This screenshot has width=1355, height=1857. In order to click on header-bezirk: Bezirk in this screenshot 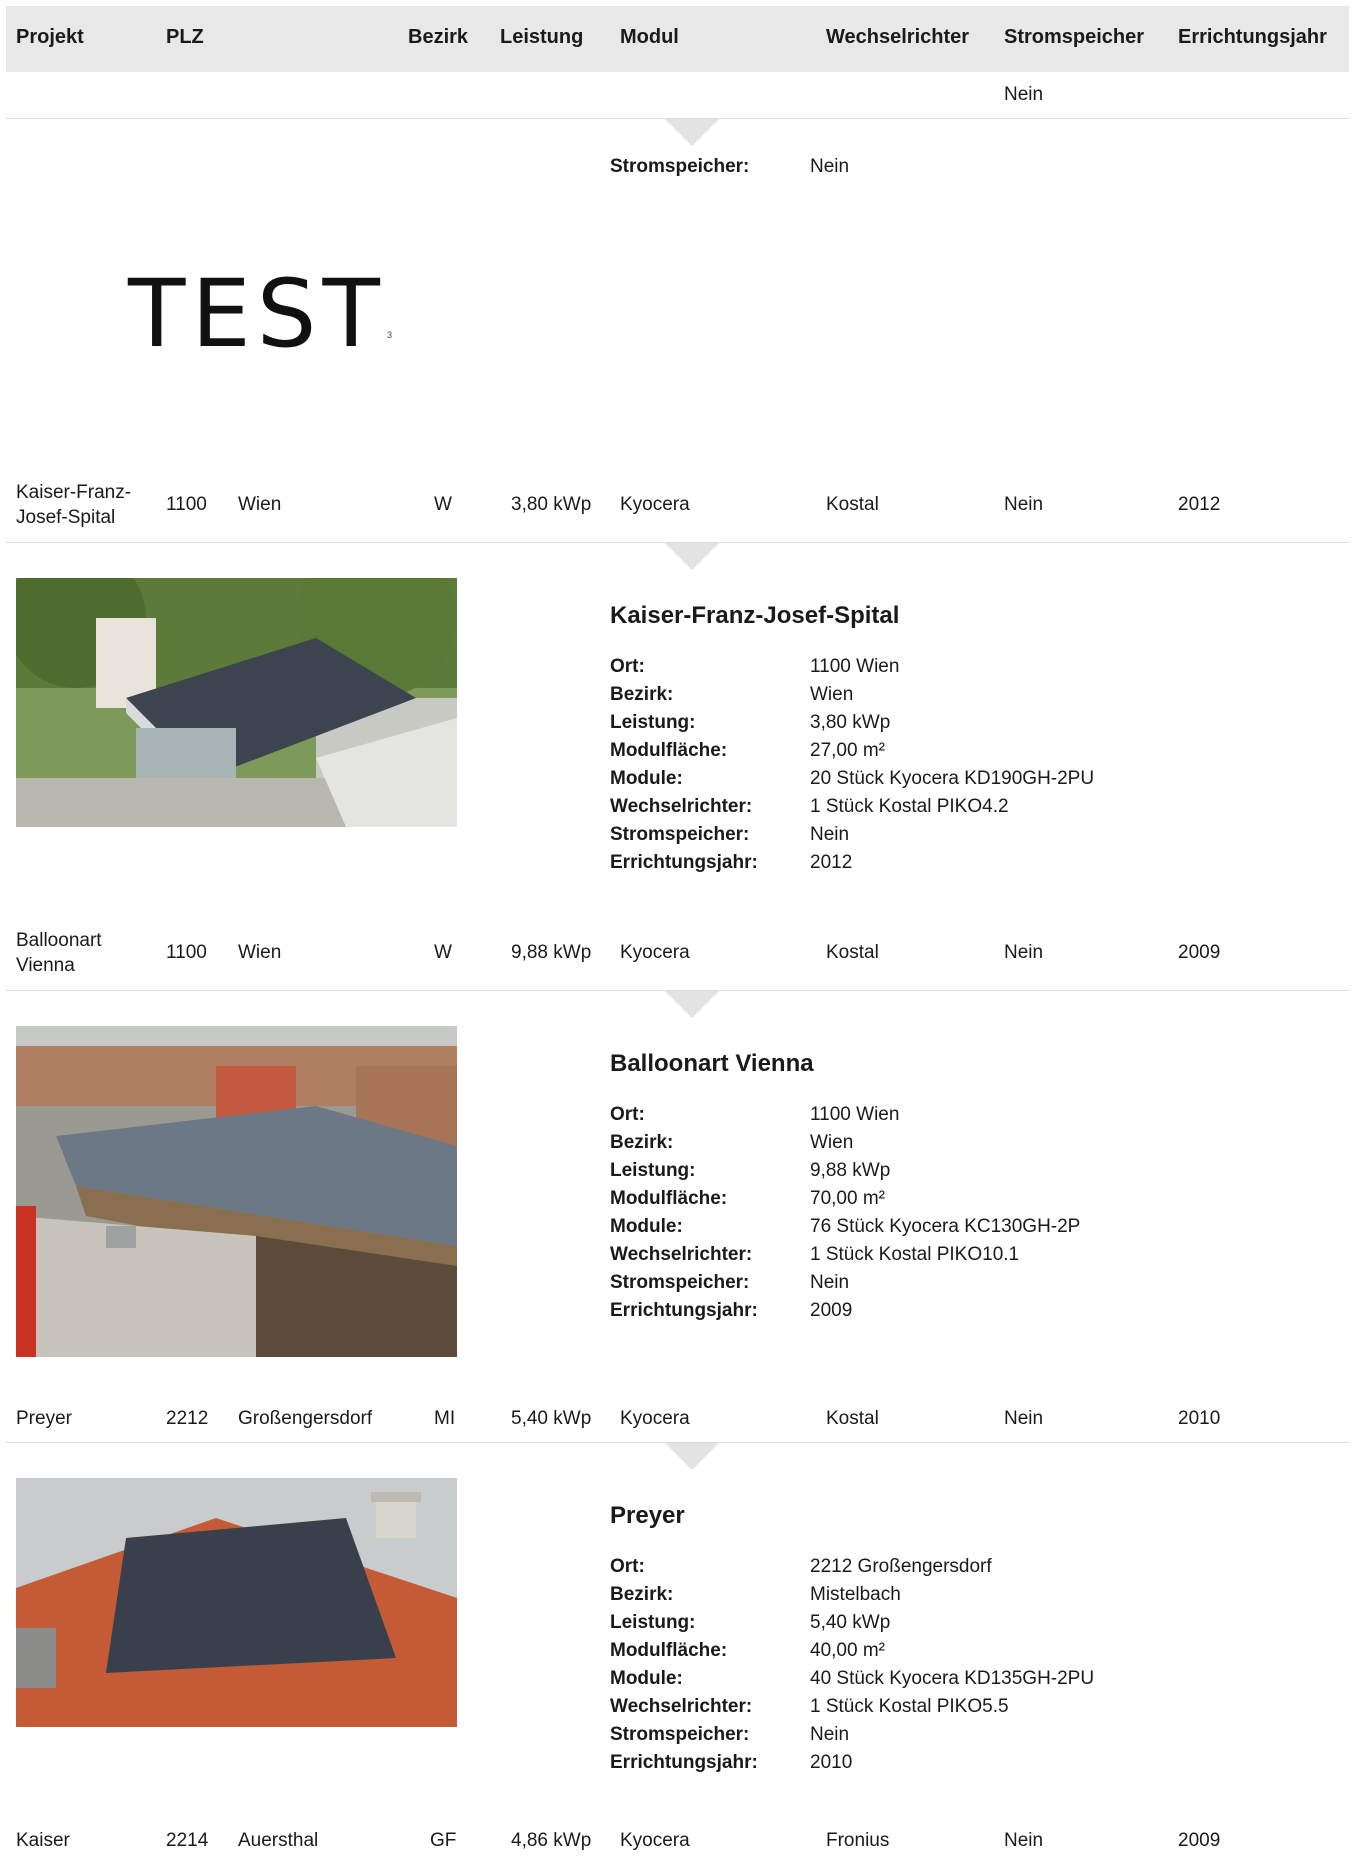, I will do `click(438, 37)`.